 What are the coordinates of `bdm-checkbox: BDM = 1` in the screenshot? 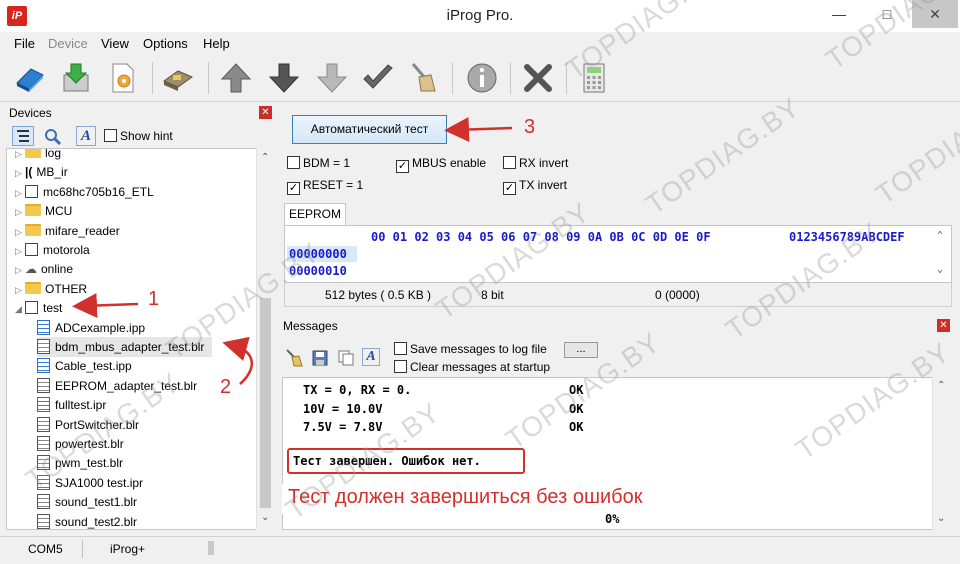 It's located at (318, 163).